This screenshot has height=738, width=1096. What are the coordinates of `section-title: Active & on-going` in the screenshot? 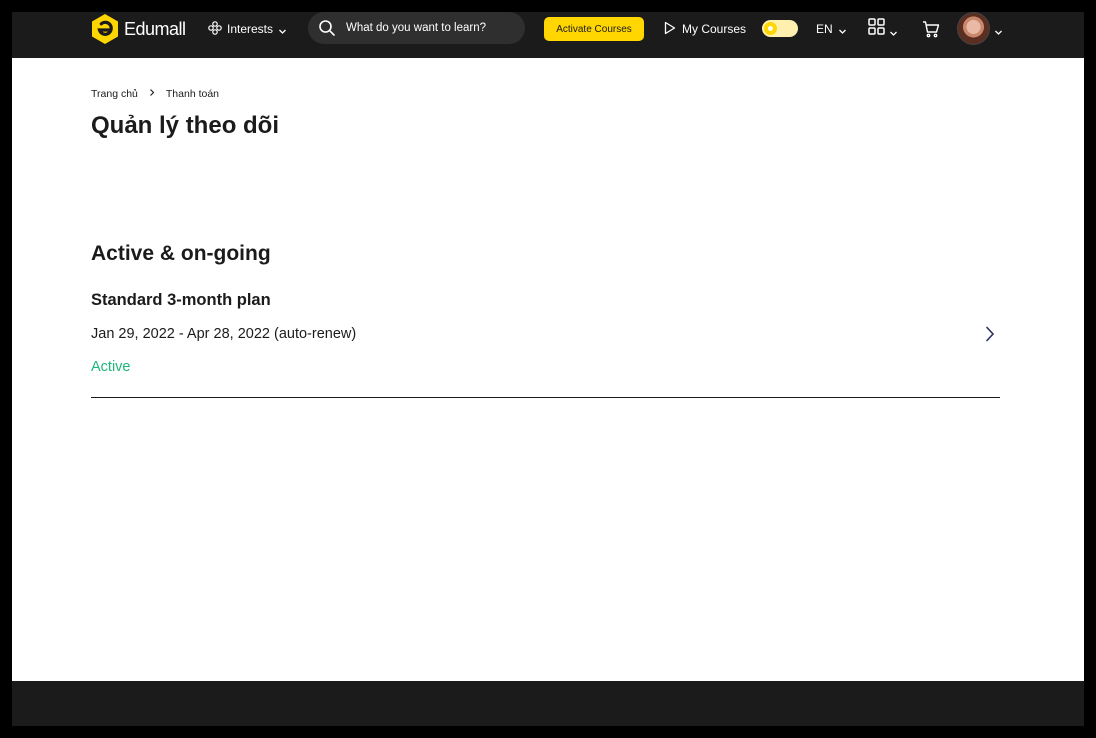 It's located at (181, 253).